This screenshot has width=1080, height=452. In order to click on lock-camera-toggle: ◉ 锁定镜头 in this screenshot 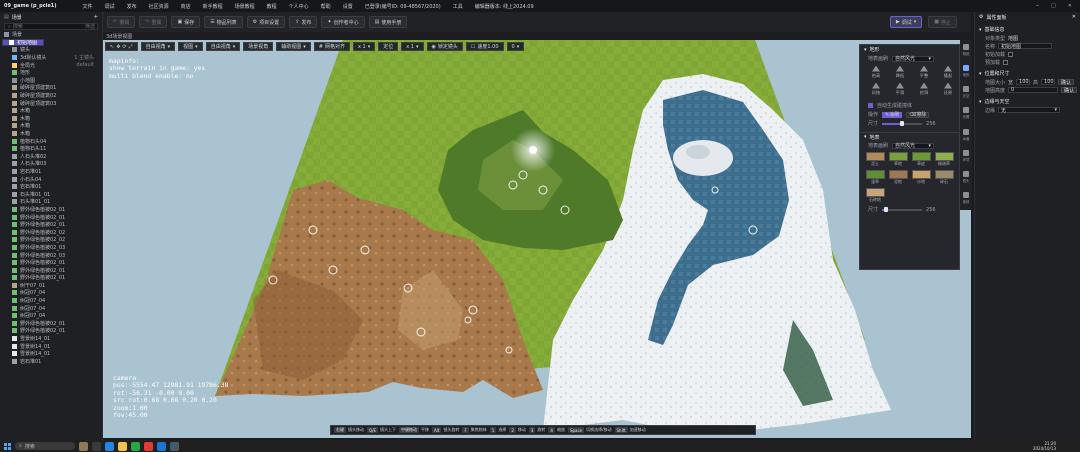, I will do `click(444, 46)`.